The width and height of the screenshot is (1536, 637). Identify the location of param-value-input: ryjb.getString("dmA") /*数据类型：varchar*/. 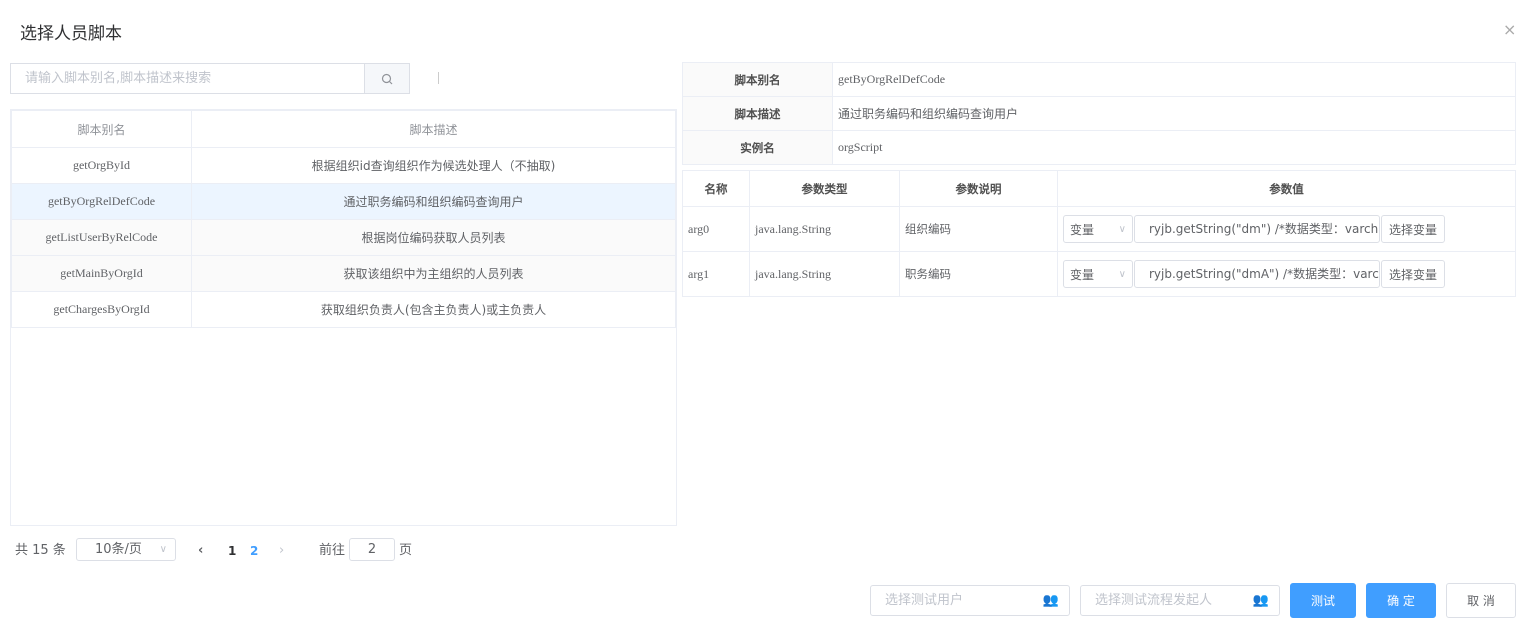
(1257, 274).